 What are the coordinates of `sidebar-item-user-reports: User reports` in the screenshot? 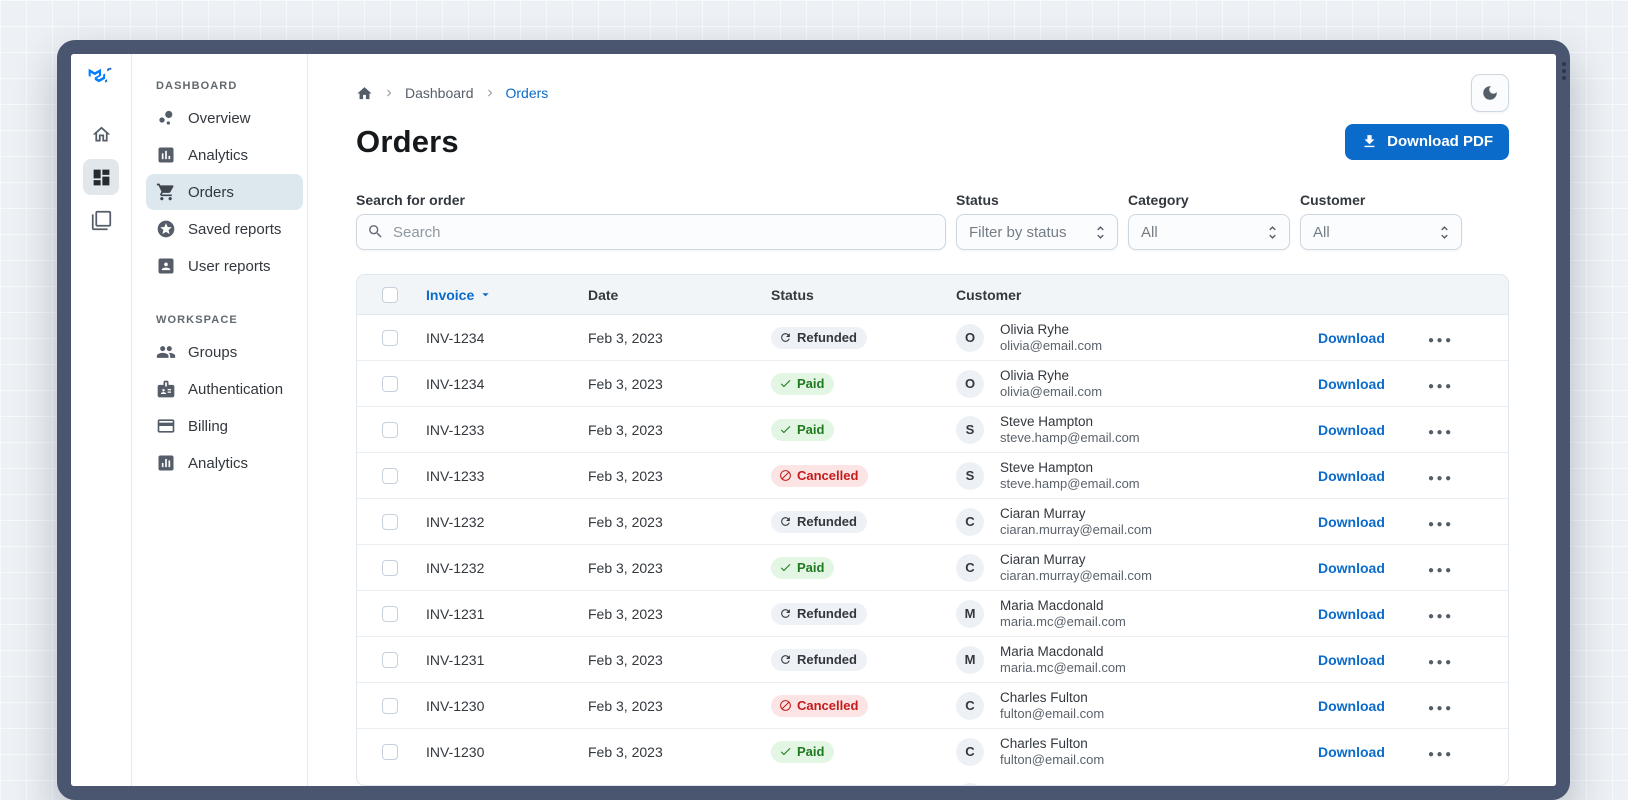 It's located at (224, 266).